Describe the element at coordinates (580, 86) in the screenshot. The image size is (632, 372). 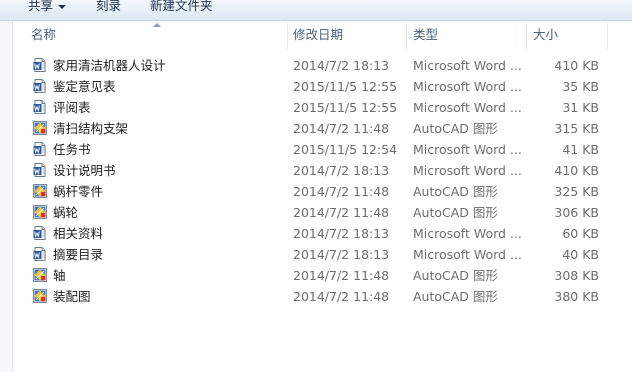
I see `file-size: 35 KB` at that location.